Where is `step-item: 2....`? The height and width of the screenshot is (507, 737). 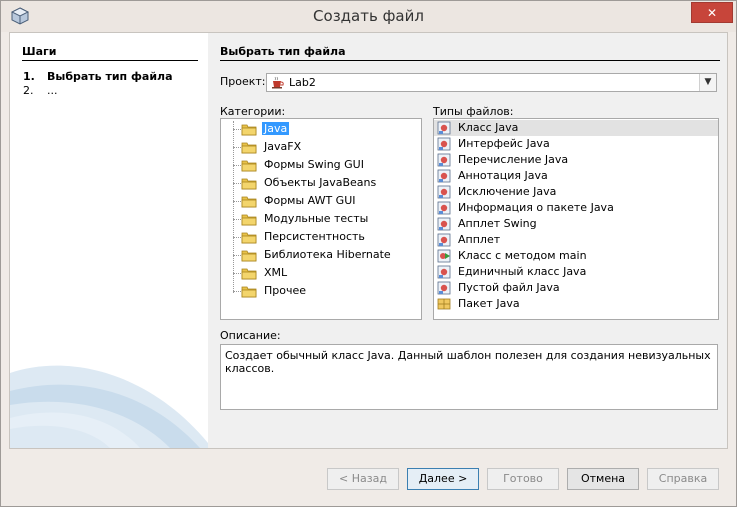
step-item: 2.... is located at coordinates (40, 90).